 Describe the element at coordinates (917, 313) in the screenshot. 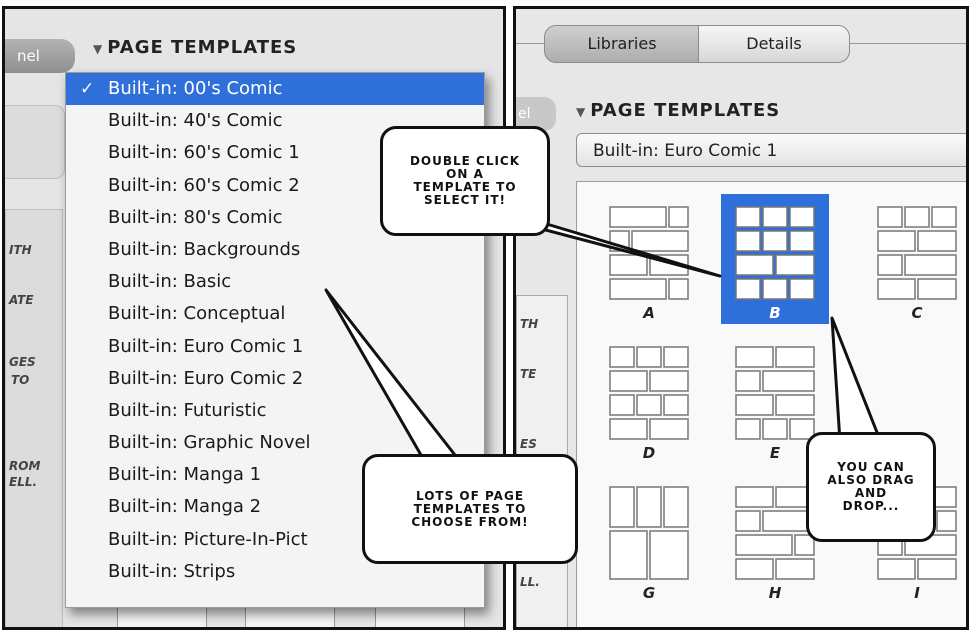

I see `template-label: C` at that location.